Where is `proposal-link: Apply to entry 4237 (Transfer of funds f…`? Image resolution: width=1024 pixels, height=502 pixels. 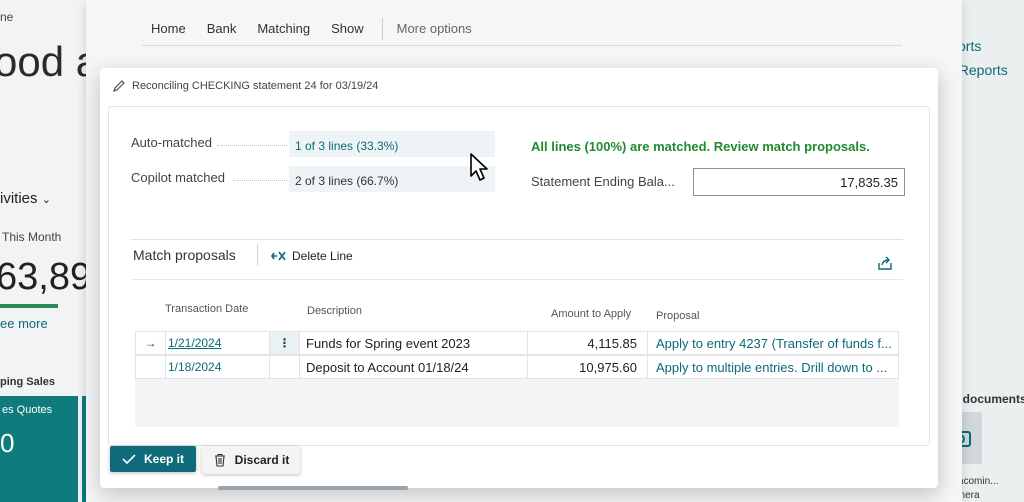 proposal-link: Apply to entry 4237 (Transfer of funds f… is located at coordinates (773, 343).